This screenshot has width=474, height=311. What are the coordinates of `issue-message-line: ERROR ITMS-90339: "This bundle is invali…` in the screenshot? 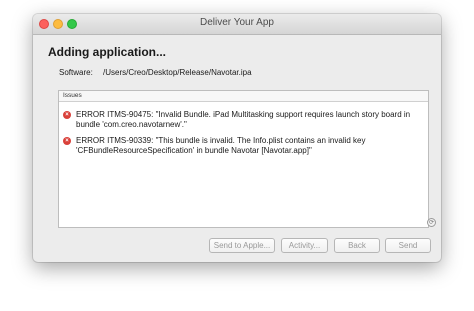 It's located at (221, 140).